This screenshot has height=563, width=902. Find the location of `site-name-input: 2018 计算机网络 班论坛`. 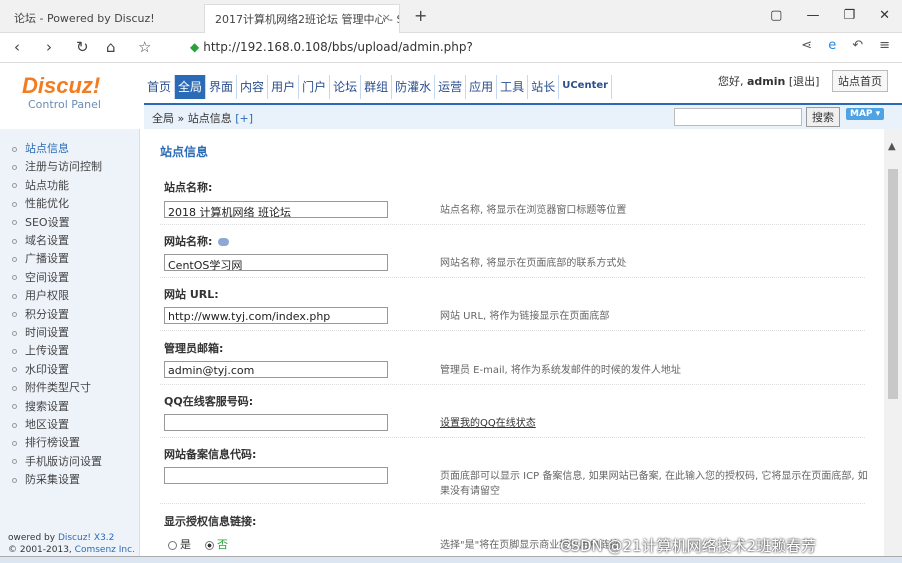

site-name-input: 2018 计算机网络 班论坛 is located at coordinates (276, 209).